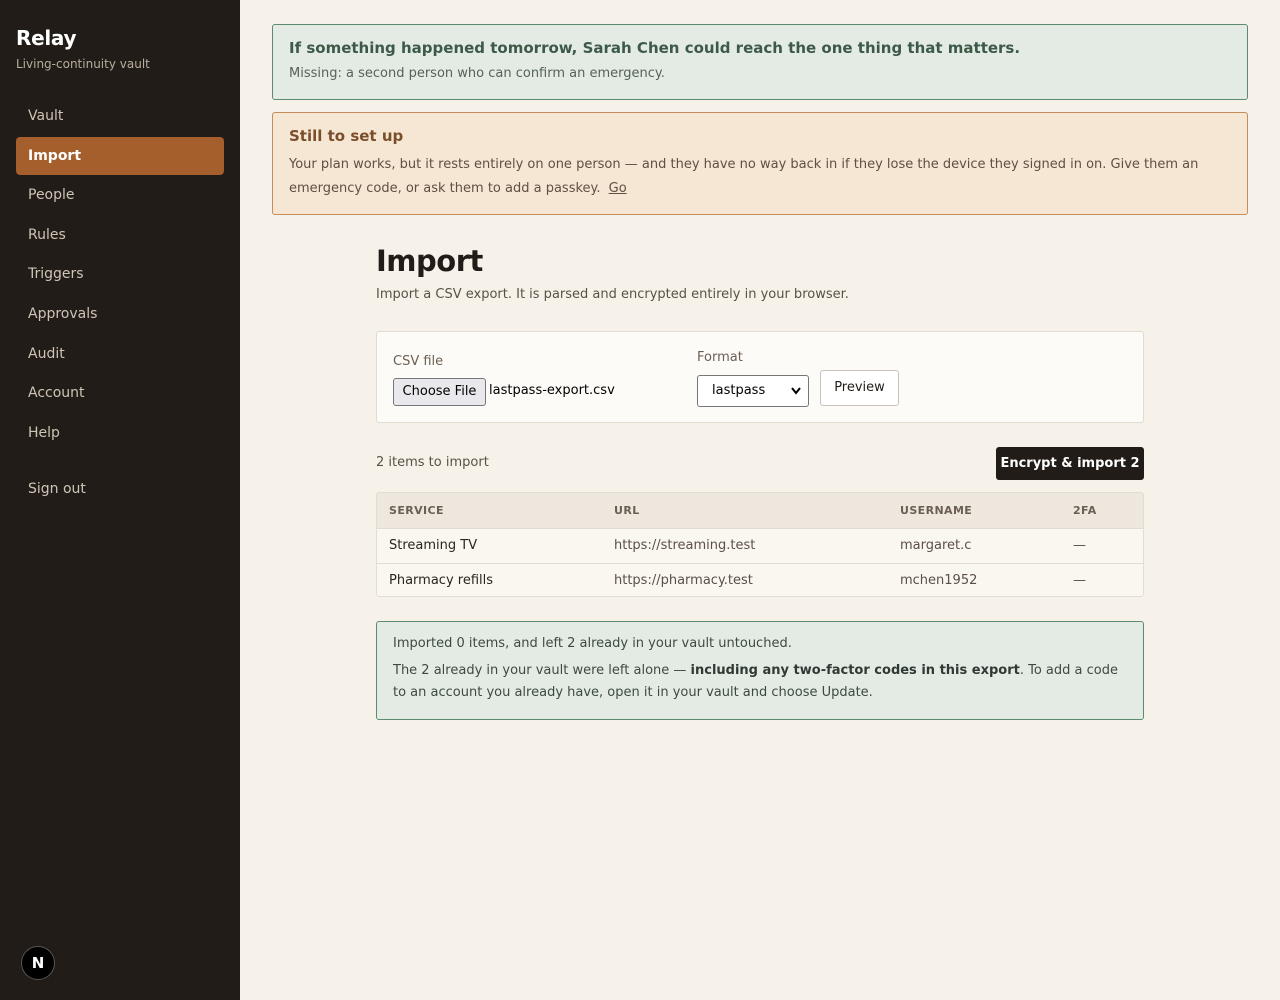  What do you see at coordinates (120, 274) in the screenshot?
I see `sidebar-item-triggers: Triggers` at bounding box center [120, 274].